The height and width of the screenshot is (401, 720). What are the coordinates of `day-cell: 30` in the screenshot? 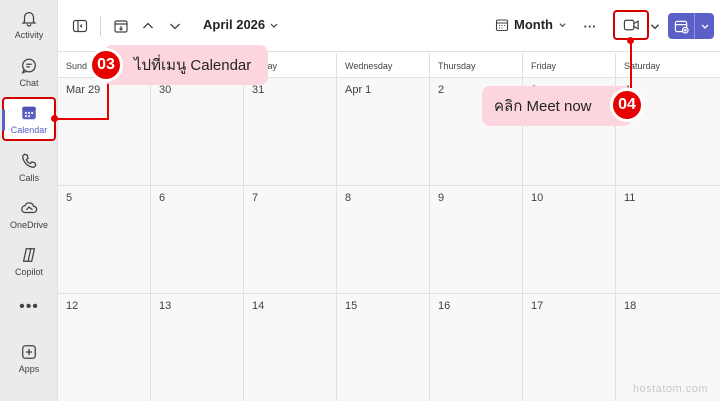 It's located at (197, 131).